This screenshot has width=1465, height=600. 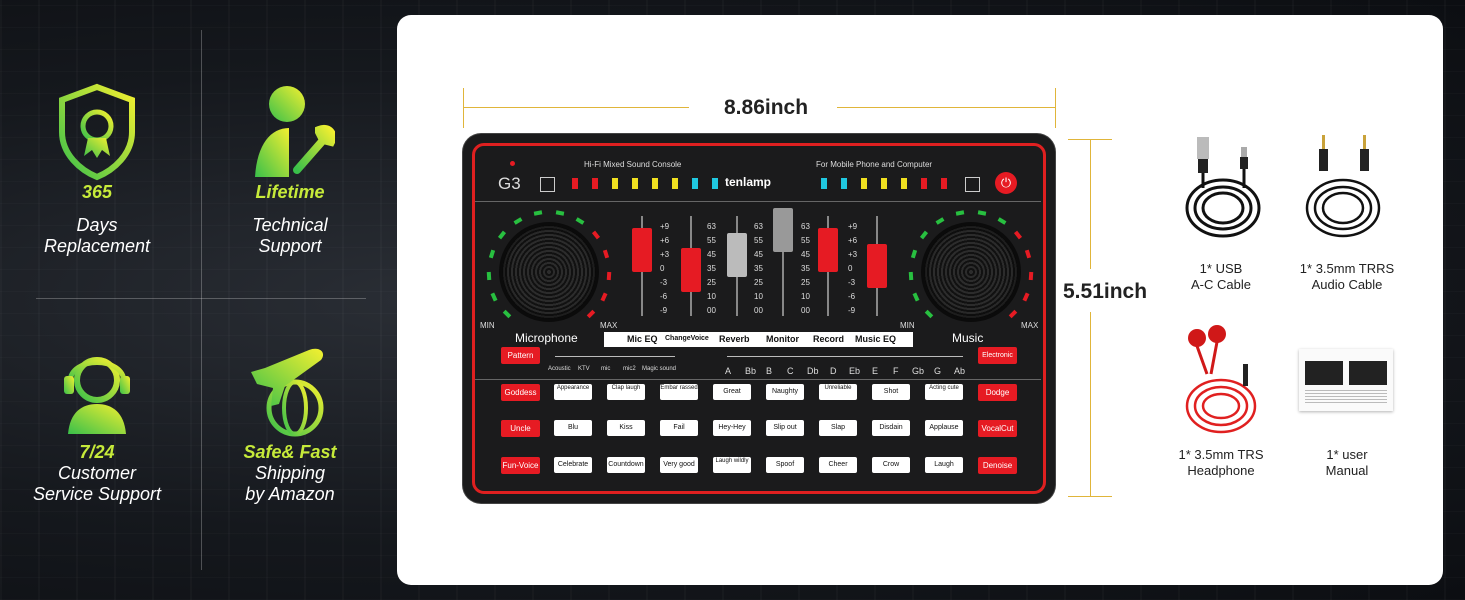 I want to click on sound-effect-button: Disdain, so click(x=891, y=428).